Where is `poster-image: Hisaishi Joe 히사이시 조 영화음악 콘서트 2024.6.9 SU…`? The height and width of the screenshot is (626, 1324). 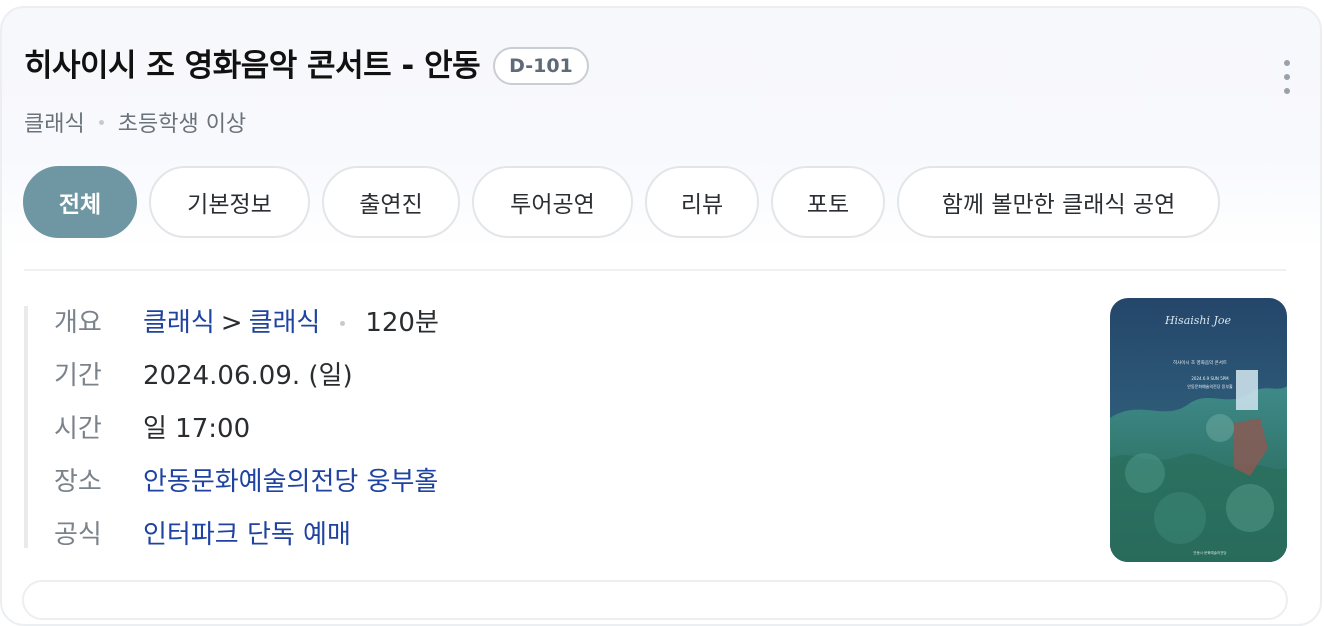
poster-image: Hisaishi Joe 히사이시 조 영화음악 콘서트 2024.6.9 SU… is located at coordinates (1198, 430).